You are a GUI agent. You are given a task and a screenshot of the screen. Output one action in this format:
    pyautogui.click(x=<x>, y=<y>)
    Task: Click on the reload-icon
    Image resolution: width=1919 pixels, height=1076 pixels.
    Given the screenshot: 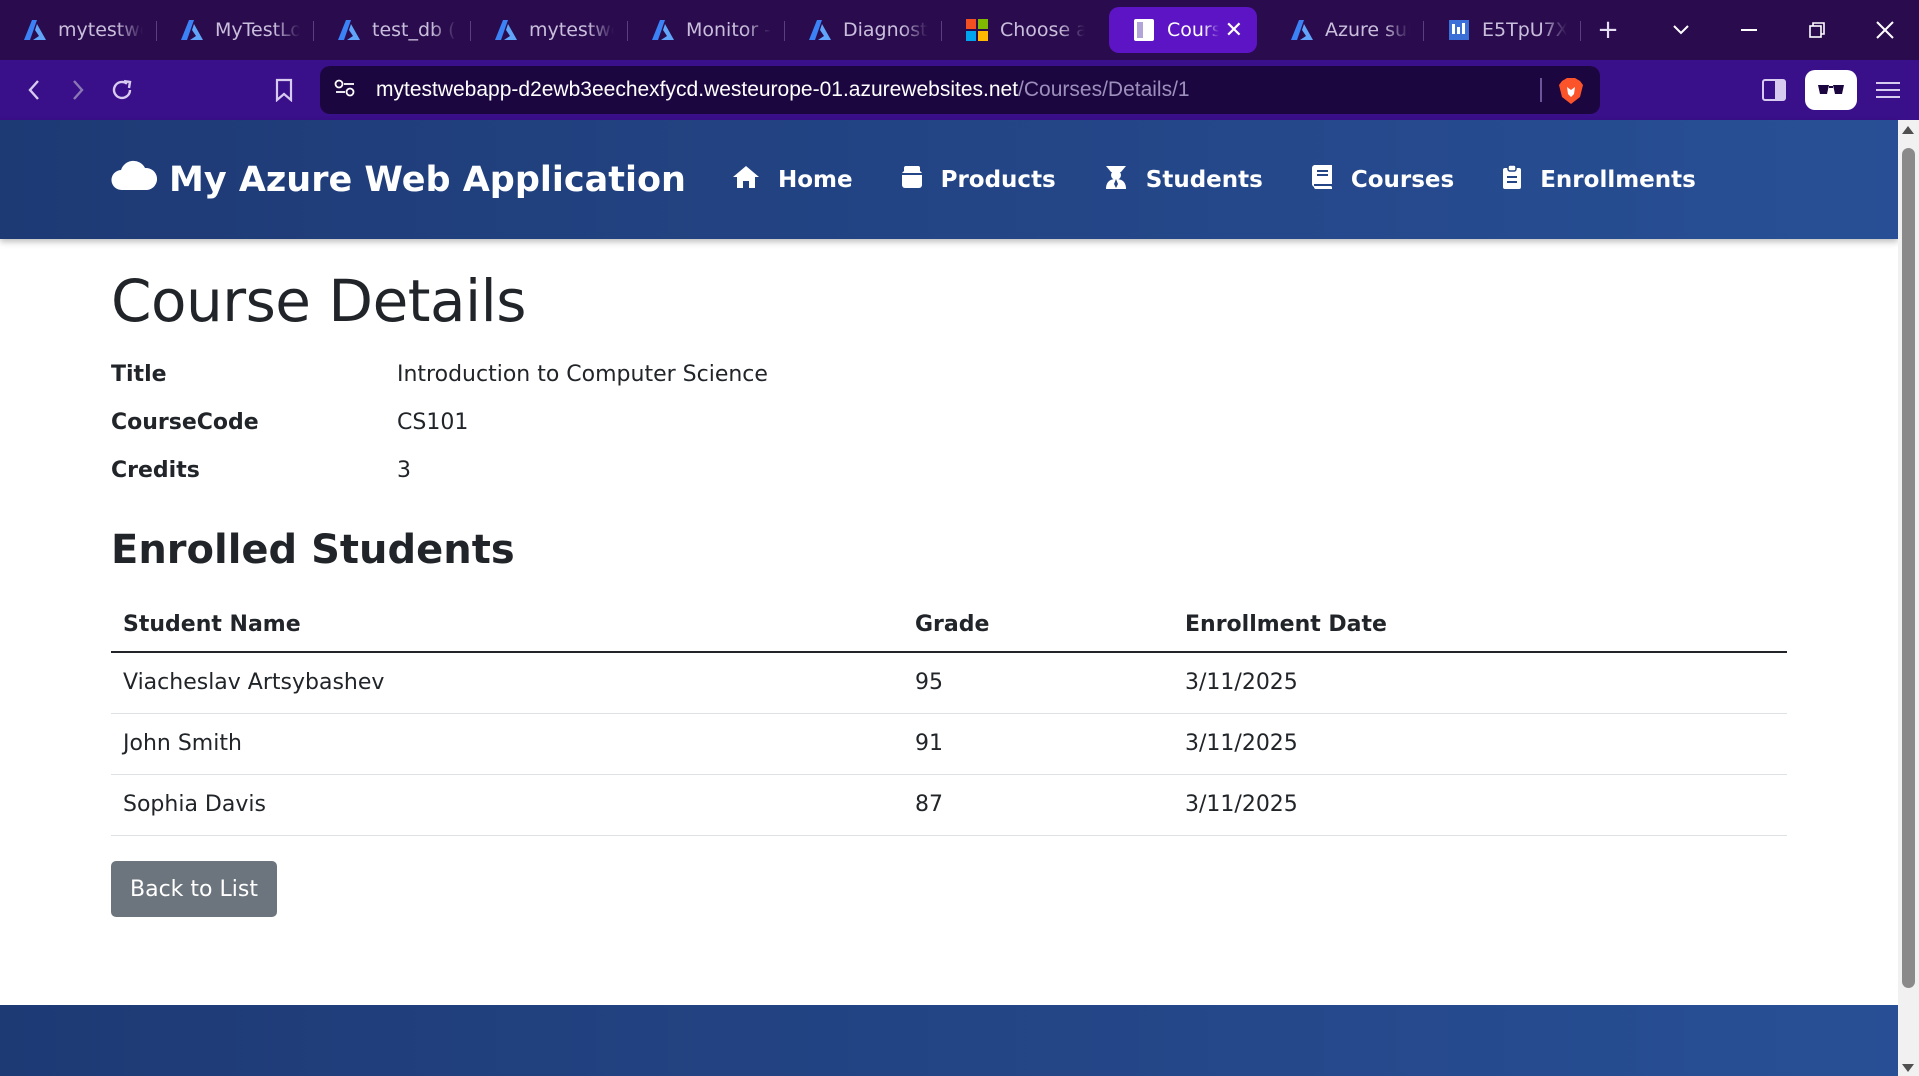 What is the action you would take?
    pyautogui.click(x=122, y=90)
    